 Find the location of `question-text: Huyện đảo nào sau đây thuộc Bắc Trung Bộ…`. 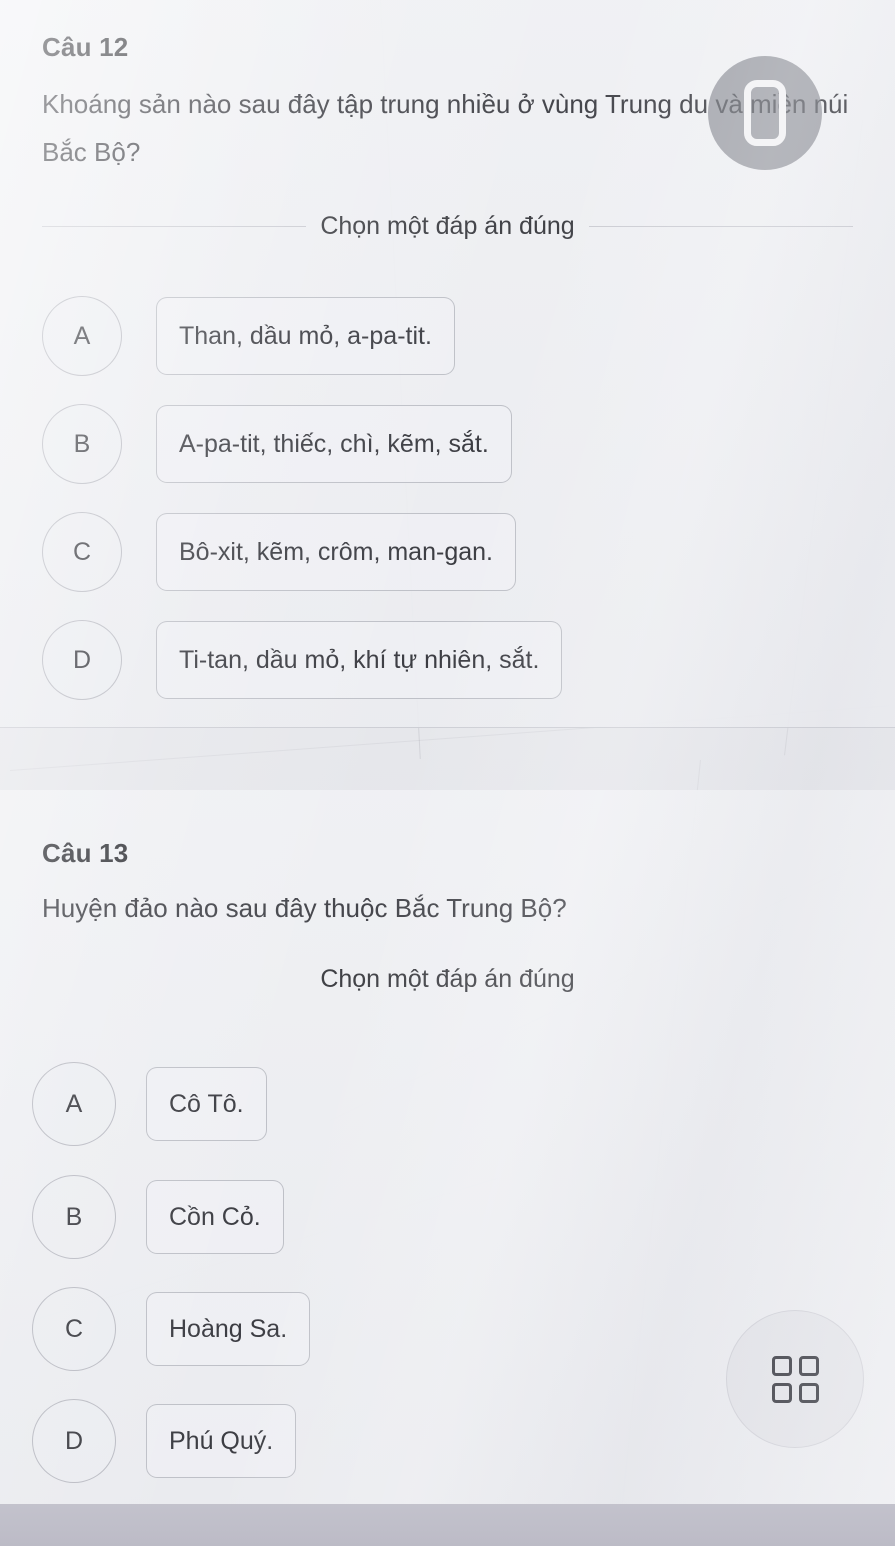

question-text: Huyện đảo nào sau đây thuộc Bắc Trung Bộ… is located at coordinates (304, 908).